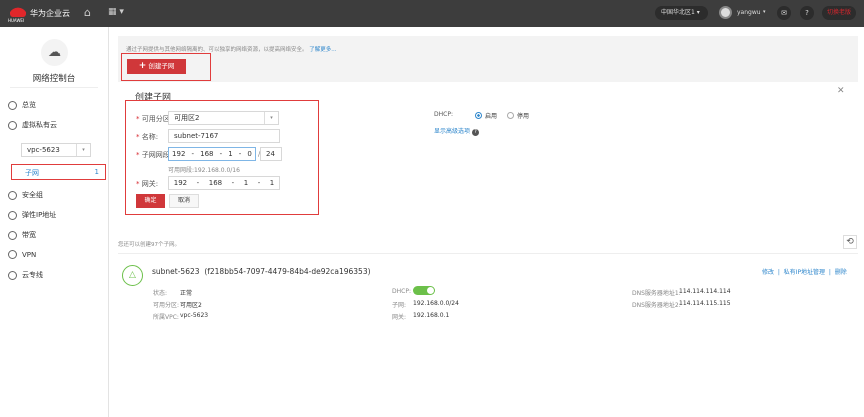  I want to click on sidebar-item-label: 子网, so click(32, 173).